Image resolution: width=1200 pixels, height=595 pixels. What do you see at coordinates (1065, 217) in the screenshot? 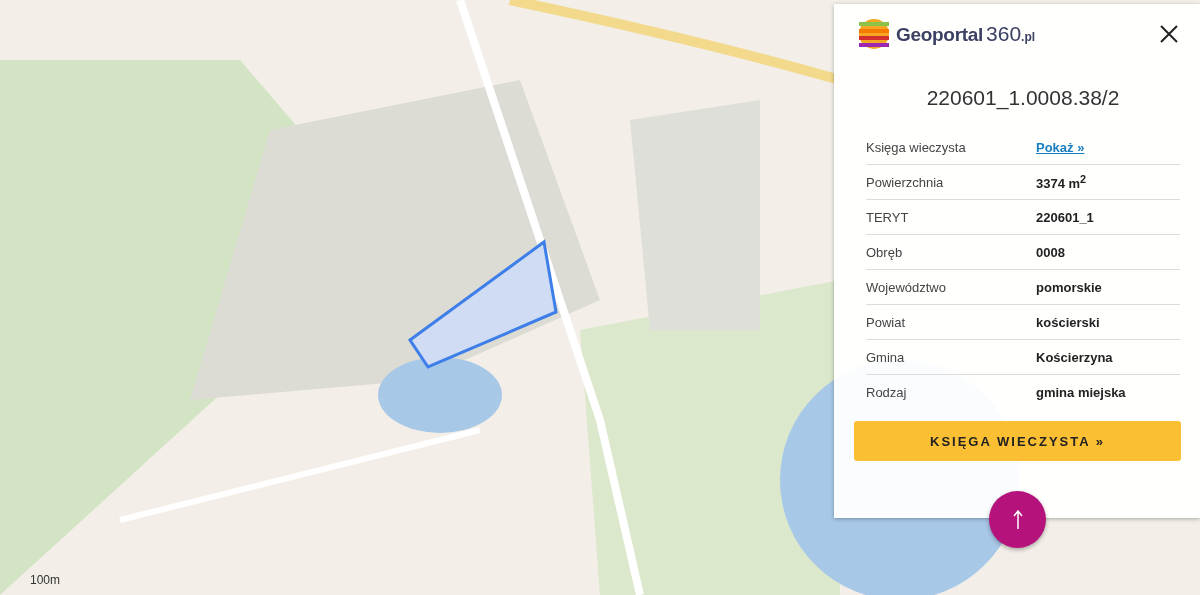
I see `field-value: 220601_1` at bounding box center [1065, 217].